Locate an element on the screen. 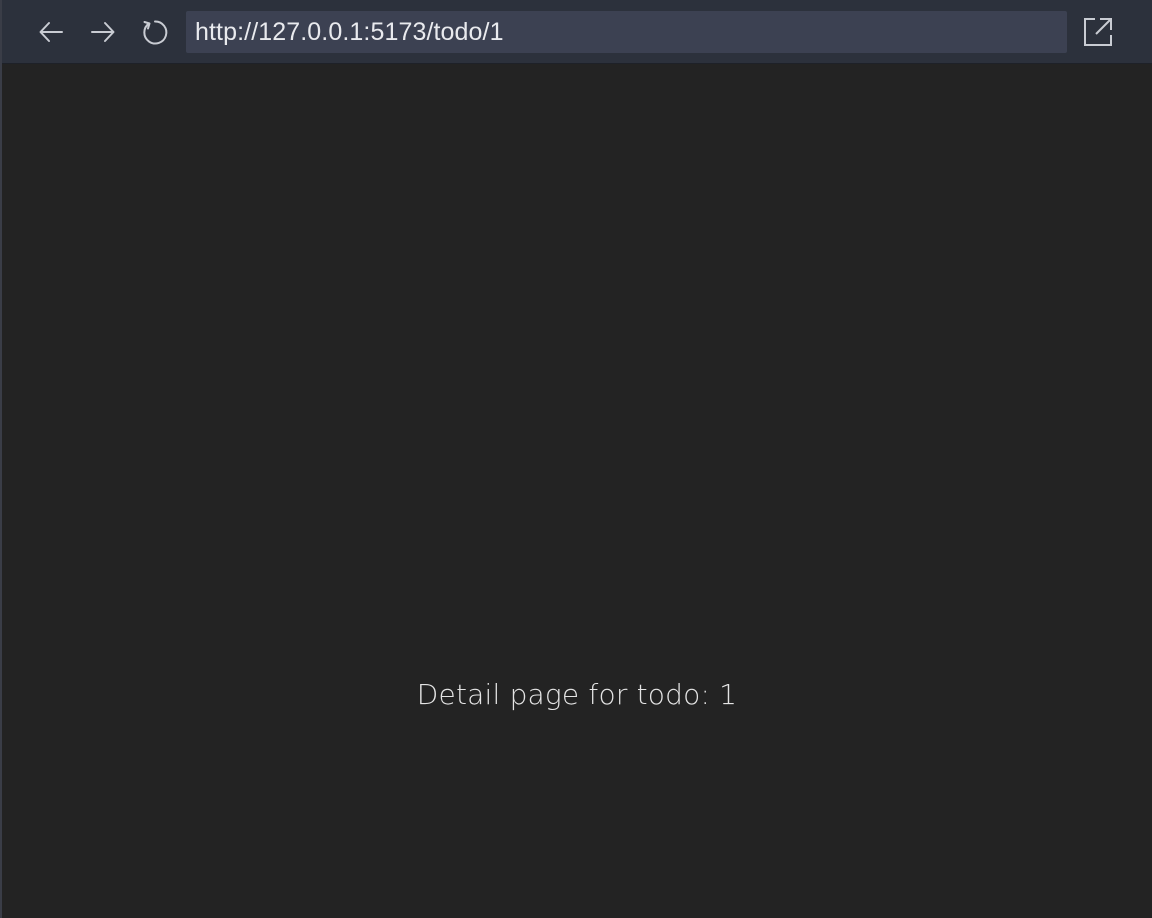 The image size is (1152, 918). arrow-left-icon is located at coordinates (51, 32).